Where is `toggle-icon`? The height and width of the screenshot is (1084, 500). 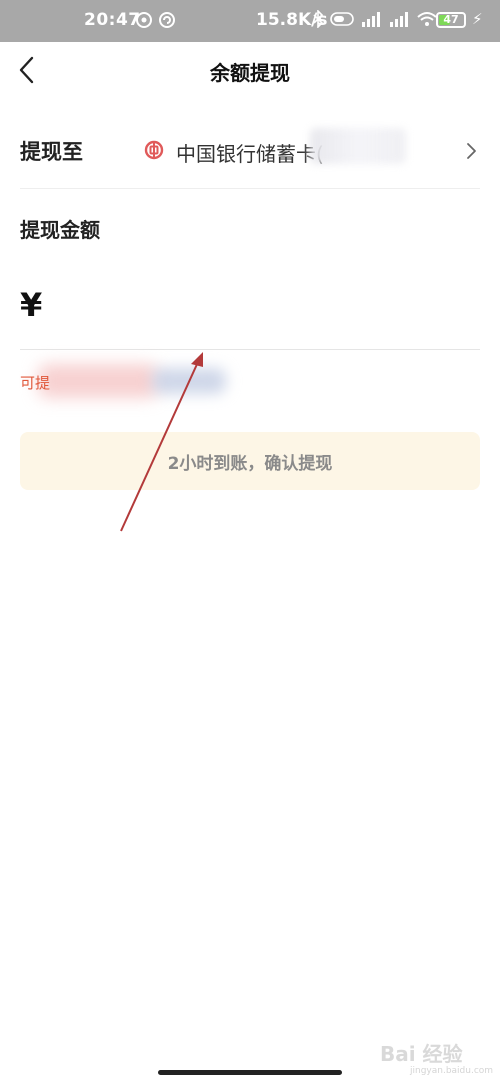
toggle-icon is located at coordinates (342, 19).